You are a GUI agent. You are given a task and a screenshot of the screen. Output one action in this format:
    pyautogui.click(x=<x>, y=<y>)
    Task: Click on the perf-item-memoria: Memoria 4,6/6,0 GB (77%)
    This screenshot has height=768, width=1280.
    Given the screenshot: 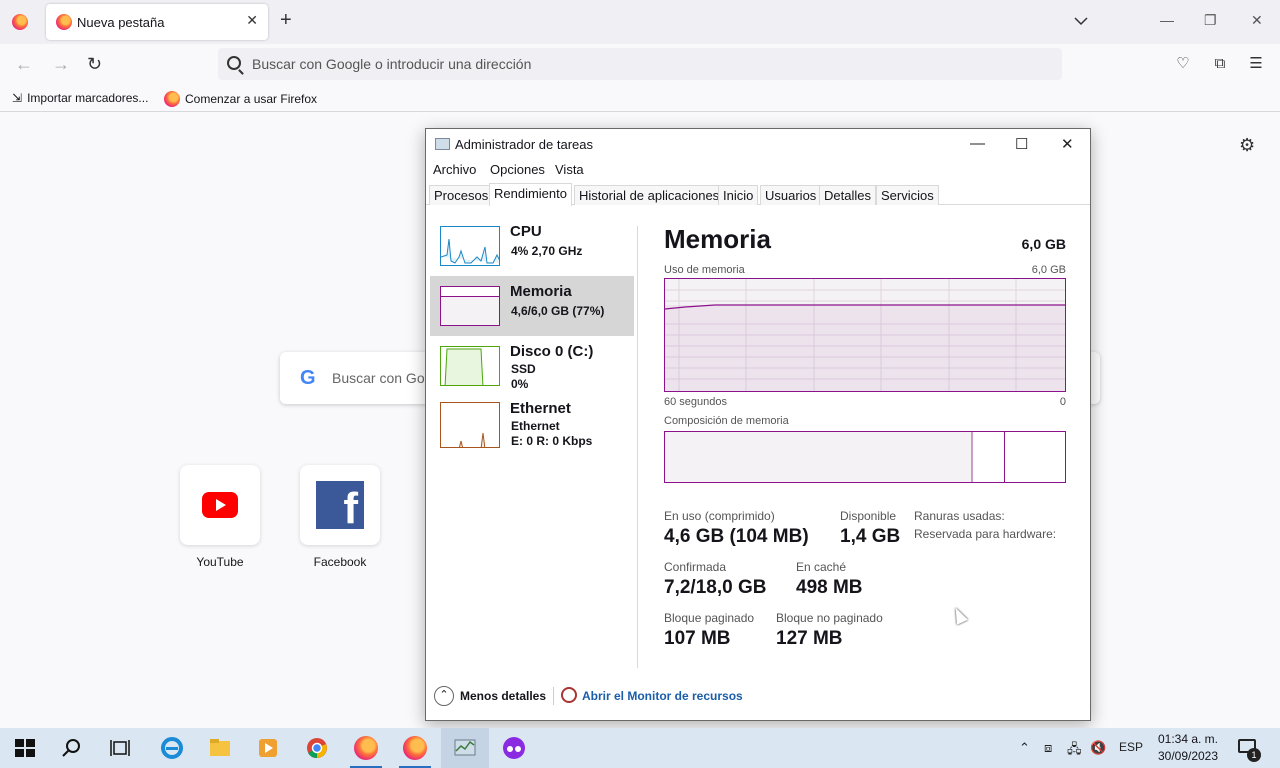 What is the action you would take?
    pyautogui.click(x=532, y=306)
    